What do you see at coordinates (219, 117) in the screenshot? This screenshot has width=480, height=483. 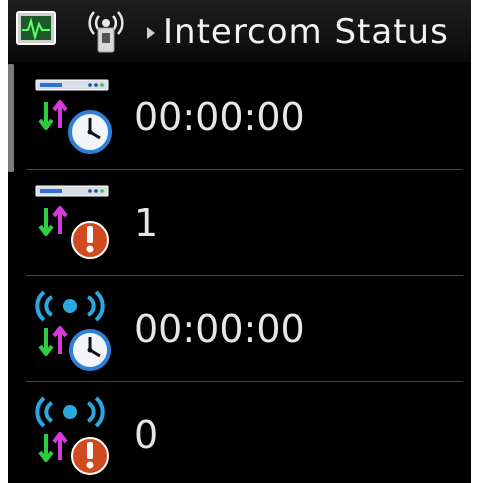 I see `intercom-time-value: 00:00:00` at bounding box center [219, 117].